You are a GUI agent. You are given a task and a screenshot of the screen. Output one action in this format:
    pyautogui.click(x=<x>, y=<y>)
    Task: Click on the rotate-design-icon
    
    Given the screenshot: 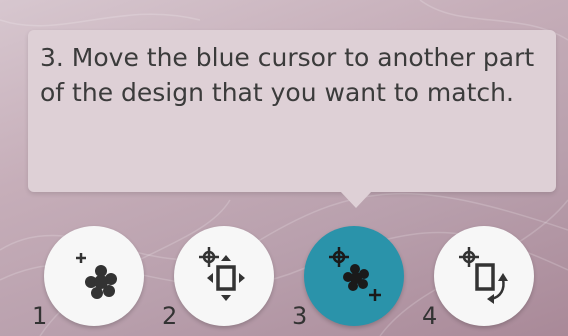 What is the action you would take?
    pyautogui.click(x=483, y=275)
    